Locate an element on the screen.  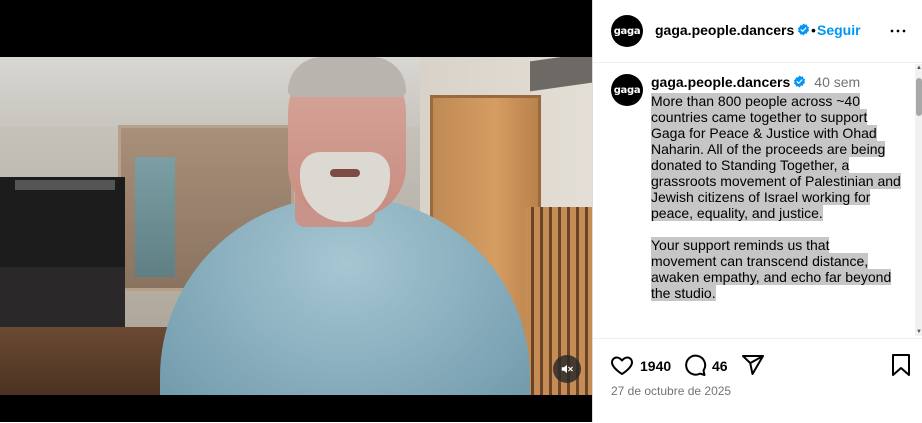
avatar: gaga is located at coordinates (627, 31).